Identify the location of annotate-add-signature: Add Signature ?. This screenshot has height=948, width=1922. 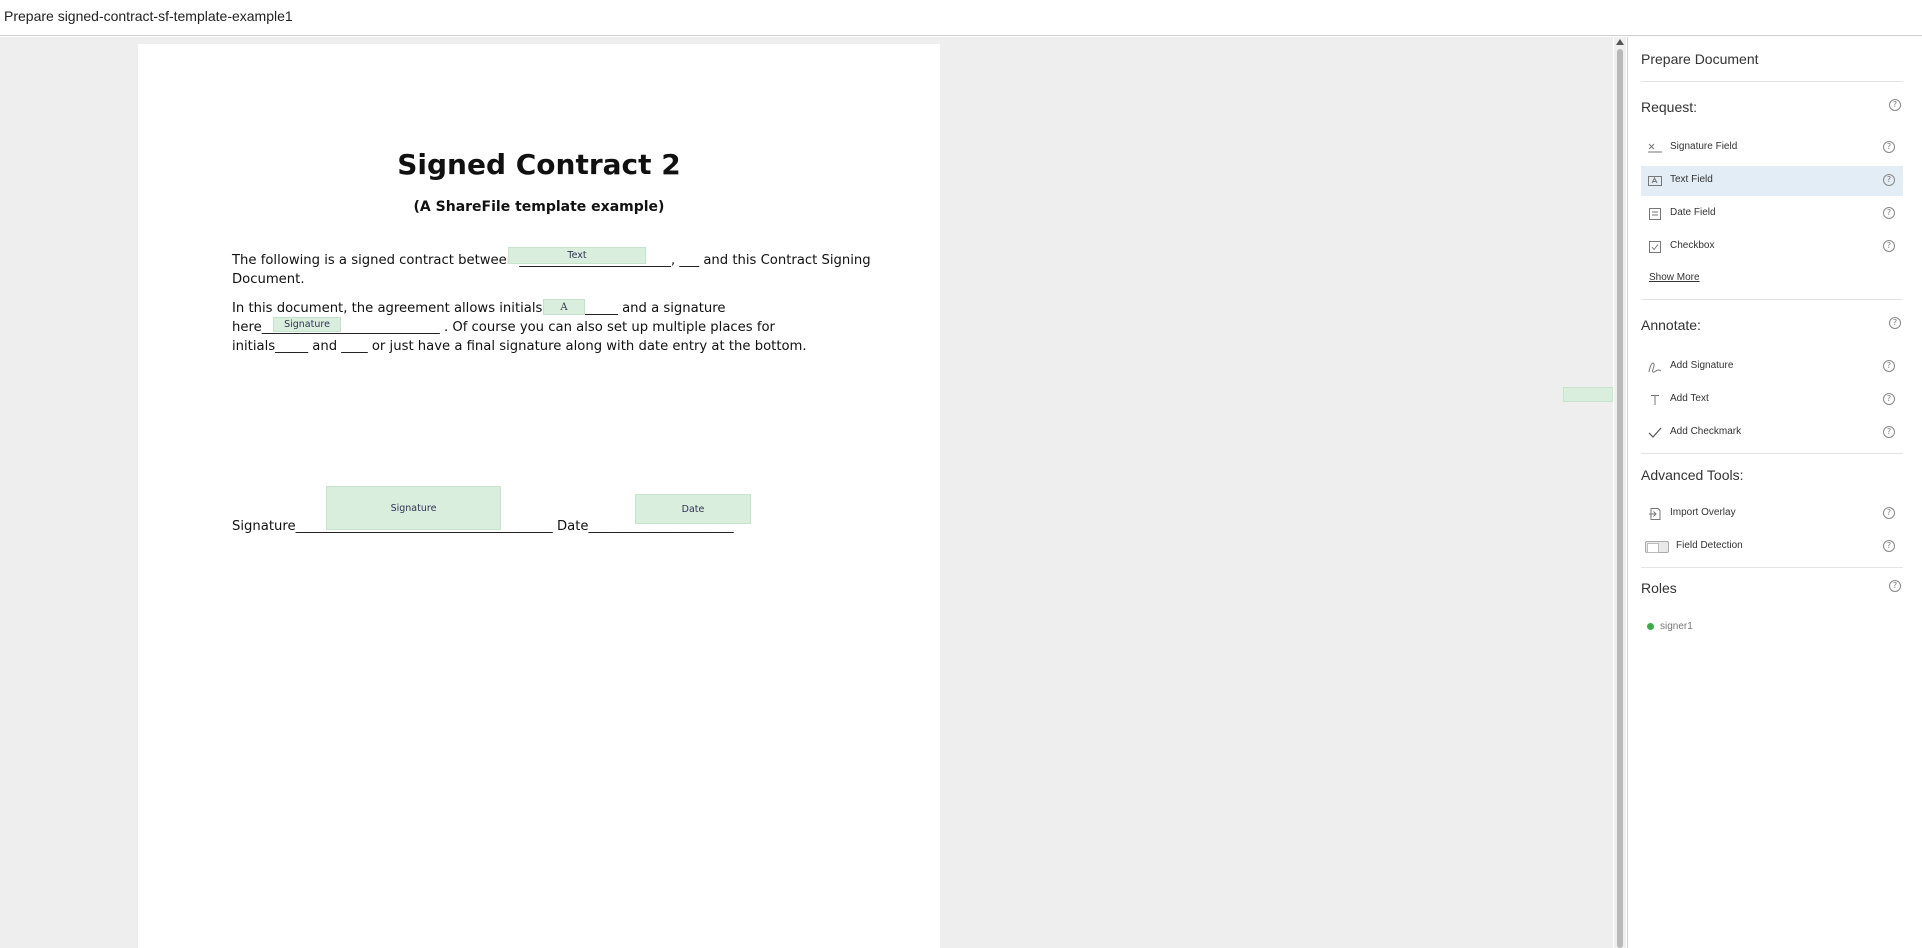
(1772, 367).